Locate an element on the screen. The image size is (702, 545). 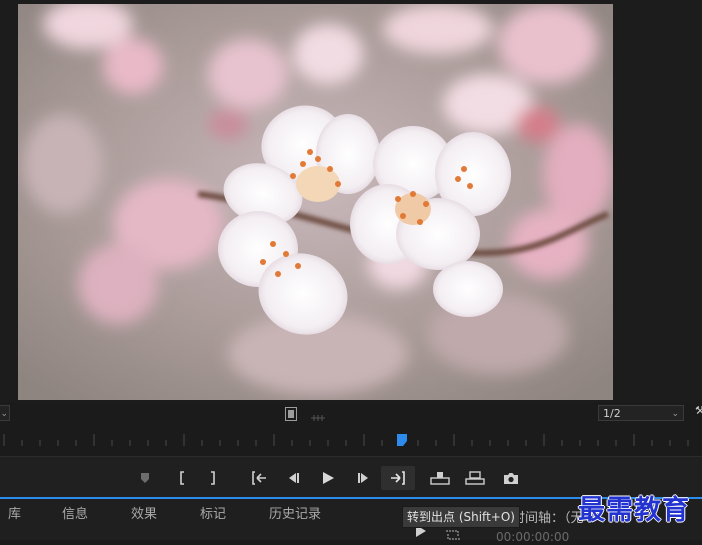
monitor-status-row: ⌄ 1/2 ⌄ ⚒ is located at coordinates (351, 414).